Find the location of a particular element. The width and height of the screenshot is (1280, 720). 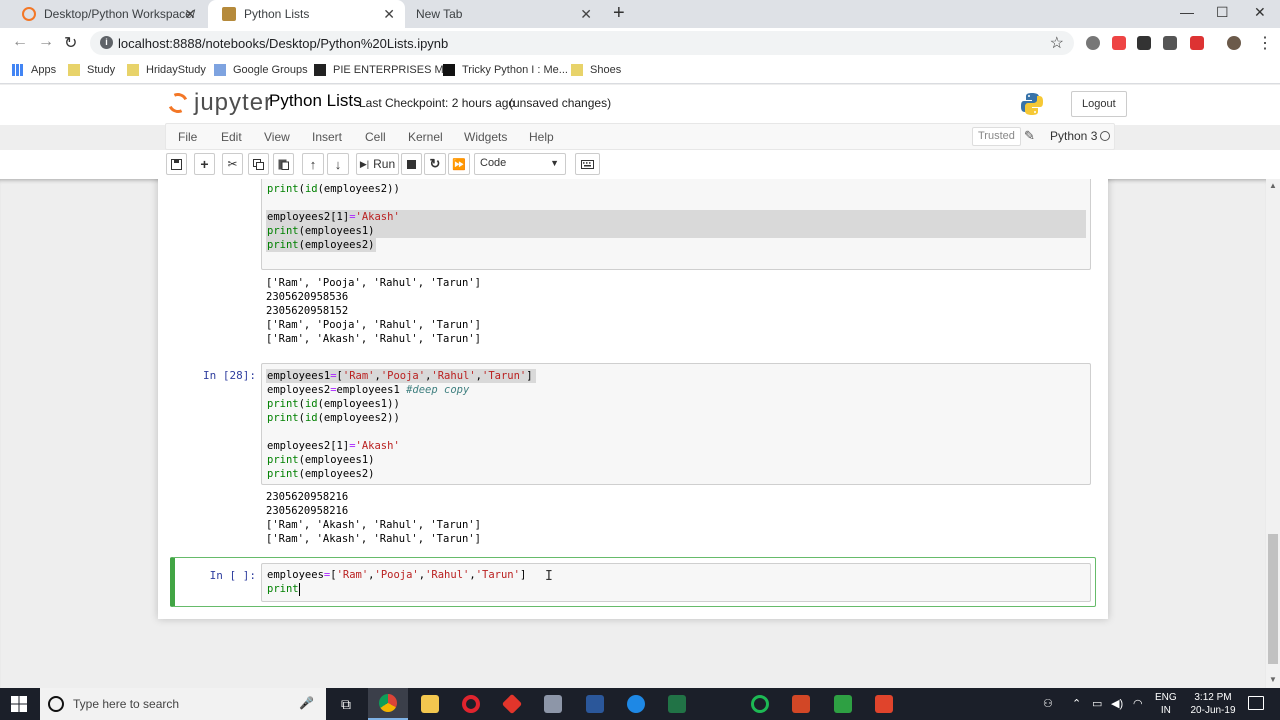

menu-cell: Cell is located at coordinates (375, 137).